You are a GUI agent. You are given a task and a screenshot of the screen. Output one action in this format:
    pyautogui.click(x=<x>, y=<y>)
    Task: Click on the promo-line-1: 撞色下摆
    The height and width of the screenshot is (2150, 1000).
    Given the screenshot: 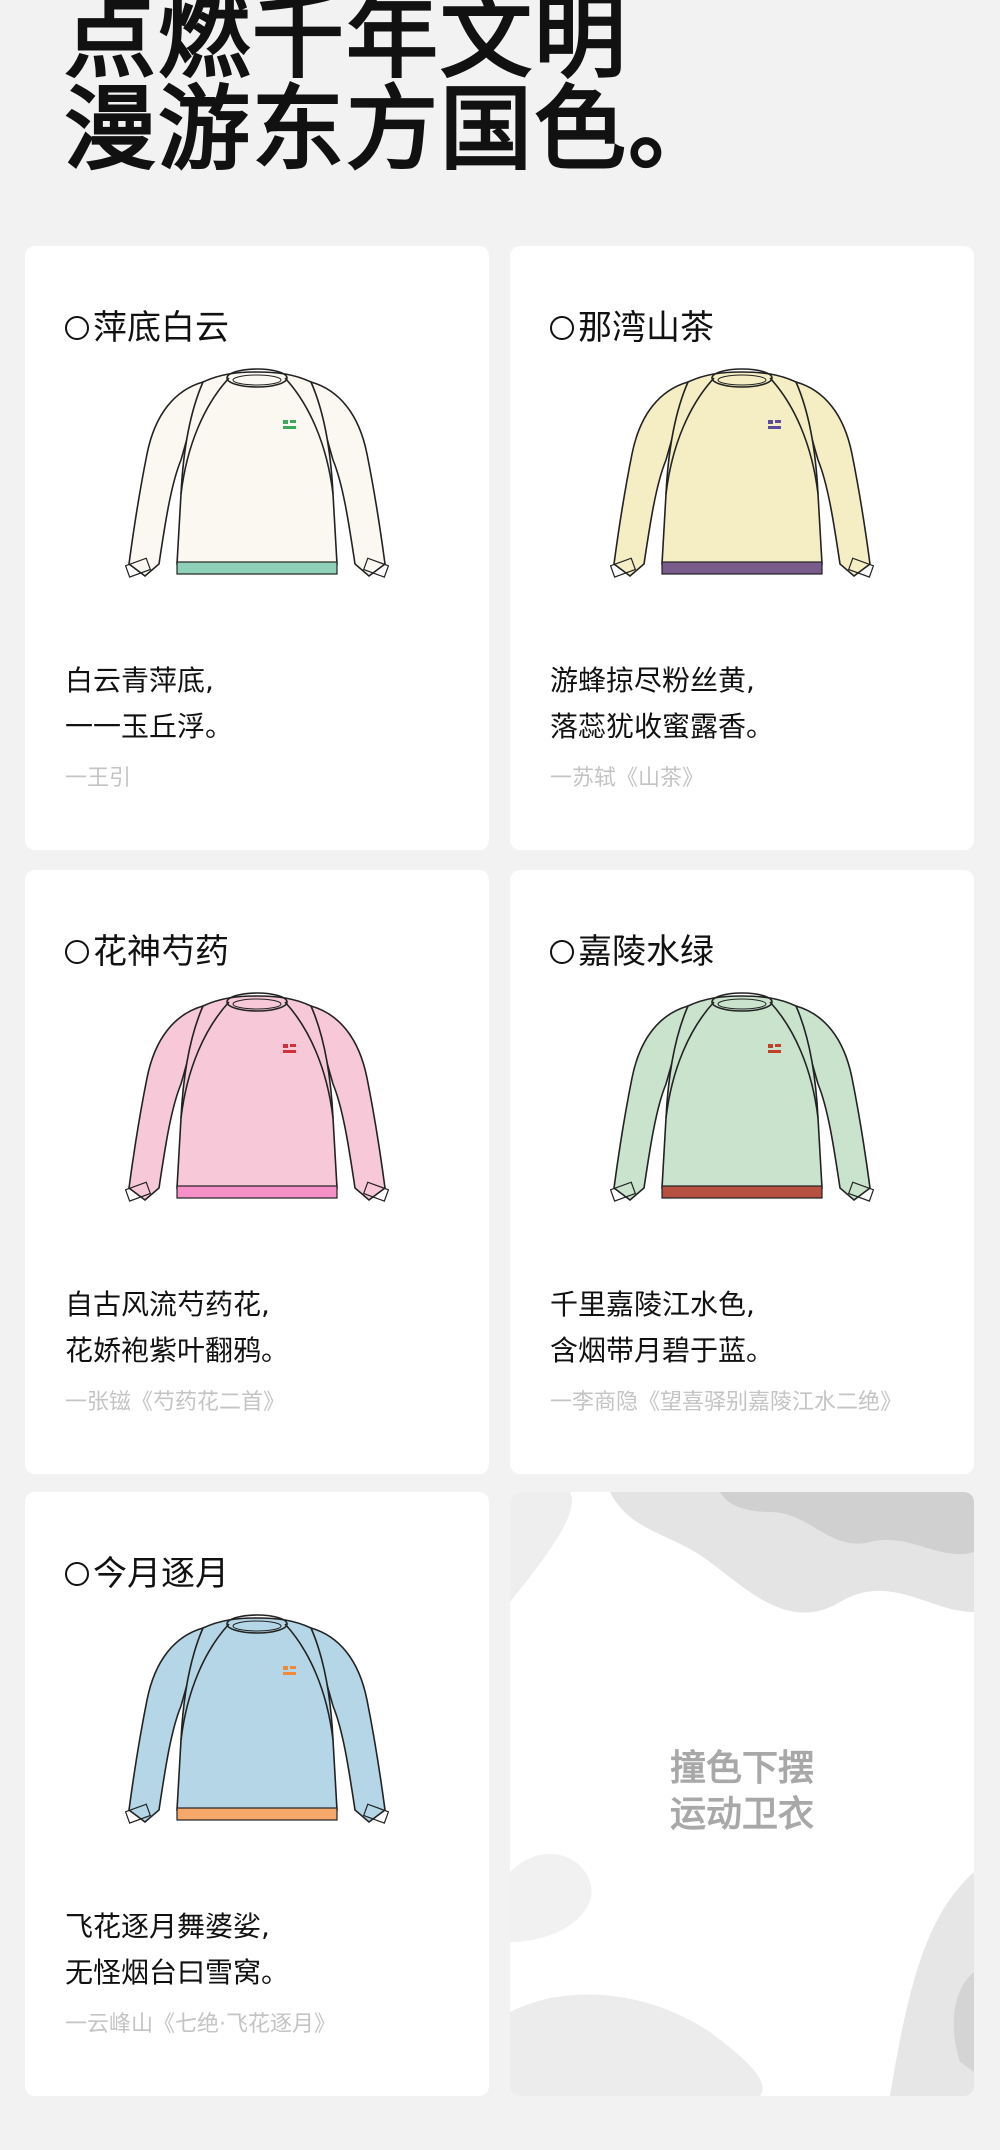 What is the action you would take?
    pyautogui.click(x=741, y=1768)
    